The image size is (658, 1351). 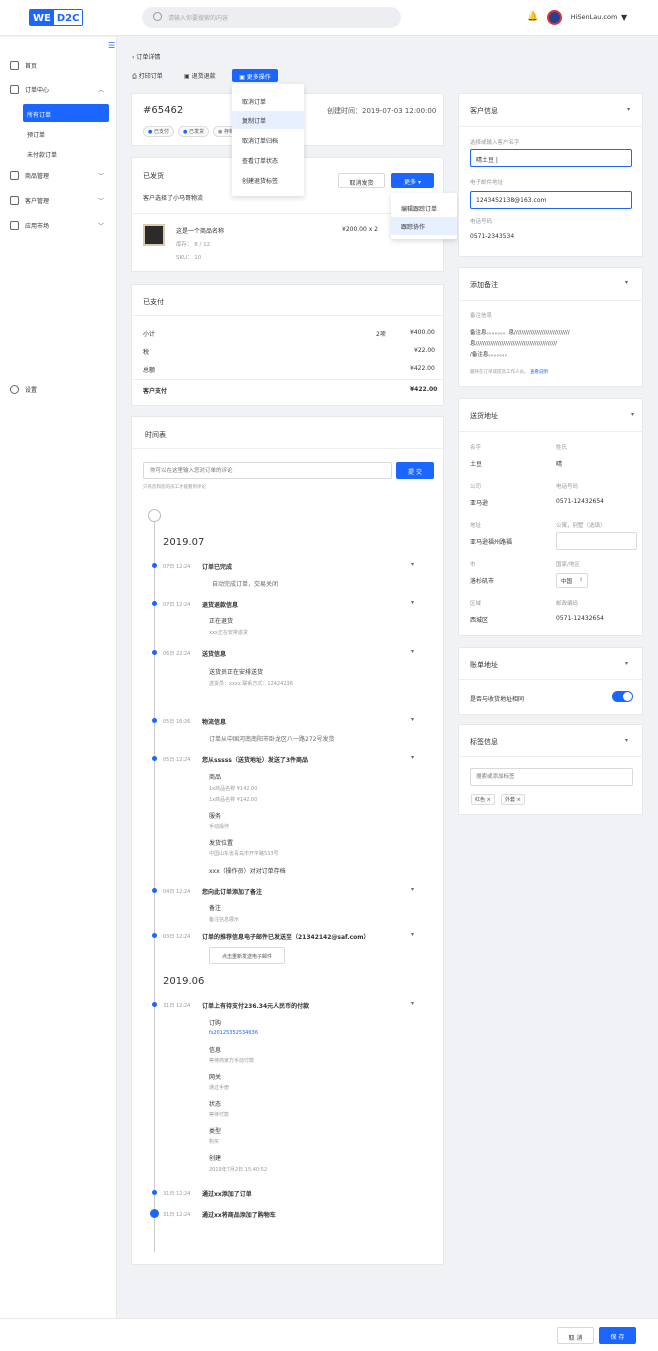 I want to click on sidebar-item-all-orders: 所有订单, so click(x=66, y=113).